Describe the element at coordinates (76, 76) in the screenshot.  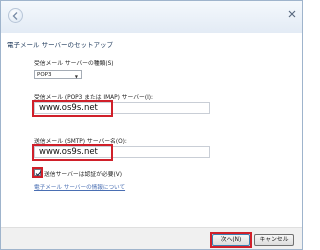
I see `chevron-down-icon: ▼` at that location.